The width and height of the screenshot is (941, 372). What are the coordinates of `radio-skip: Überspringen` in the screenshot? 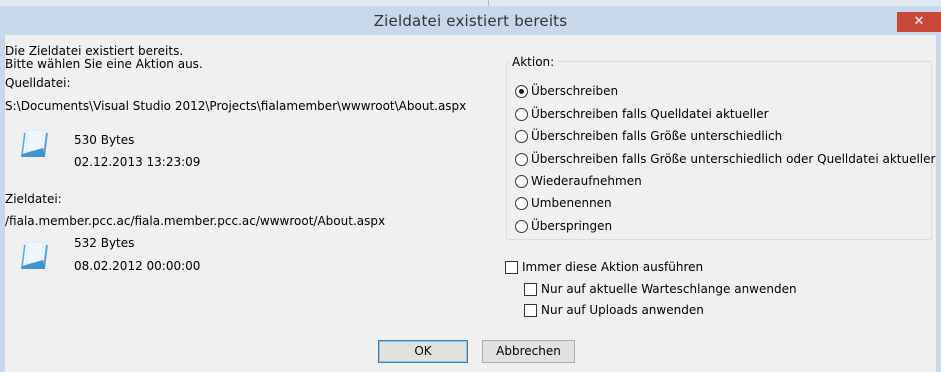 It's located at (563, 226).